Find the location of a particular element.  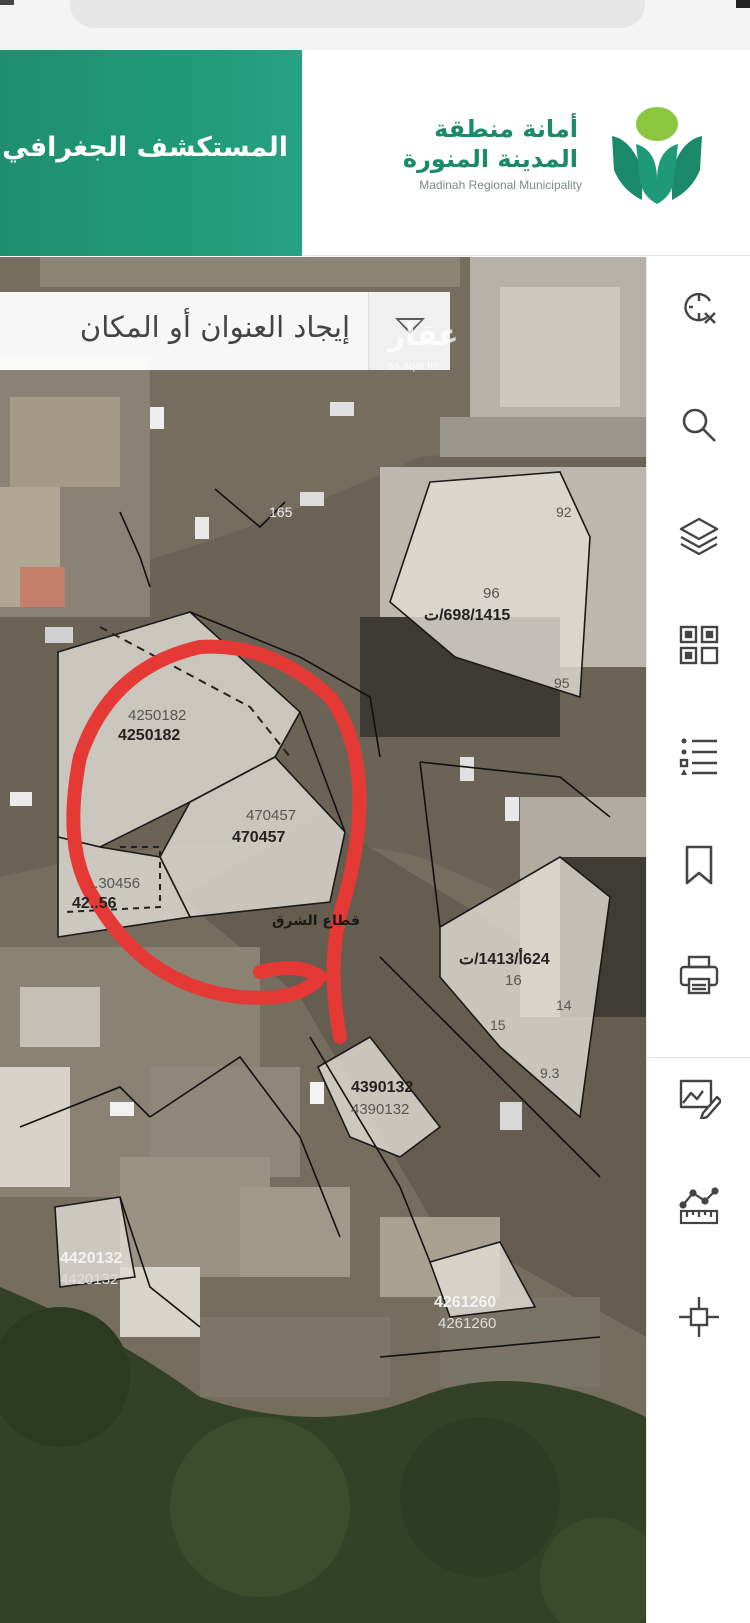

draw-edit-button is located at coordinates (698, 1097).